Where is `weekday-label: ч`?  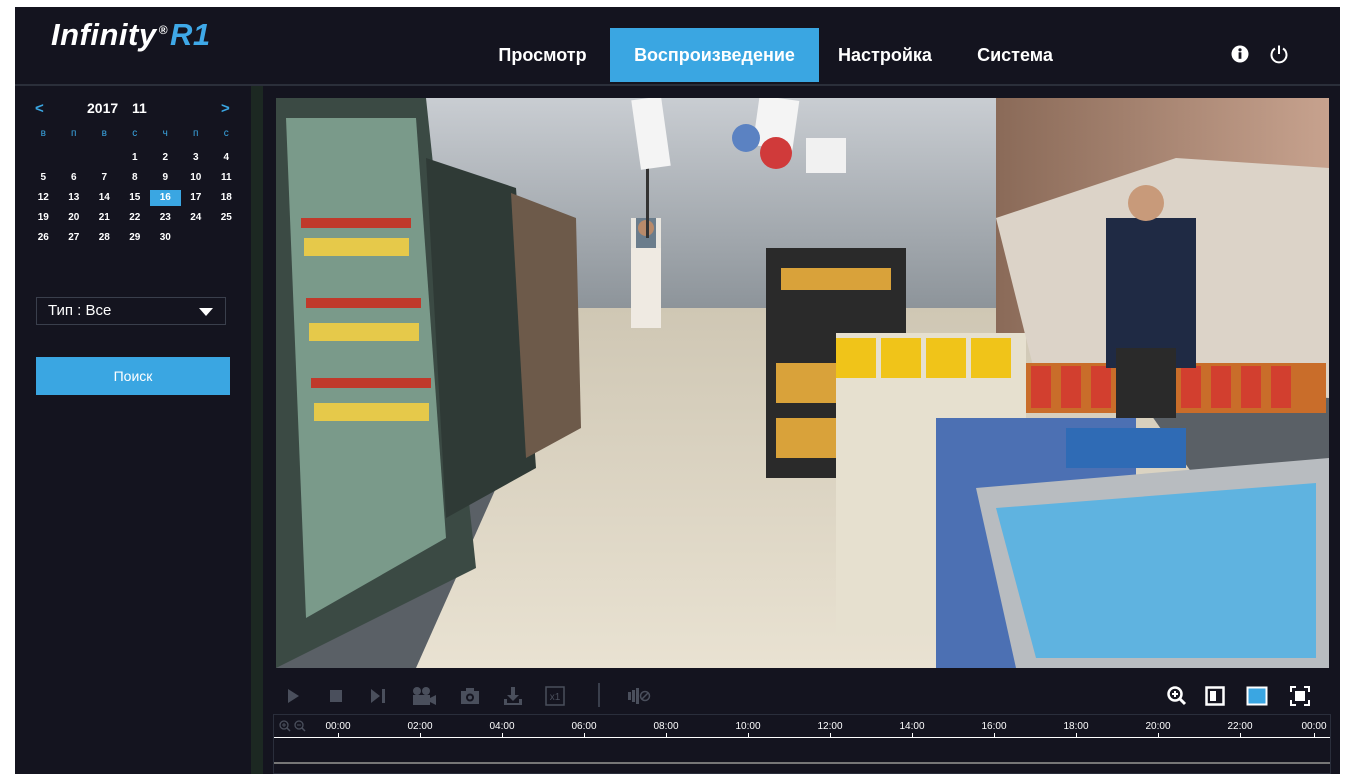
weekday-label: ч is located at coordinates (165, 133).